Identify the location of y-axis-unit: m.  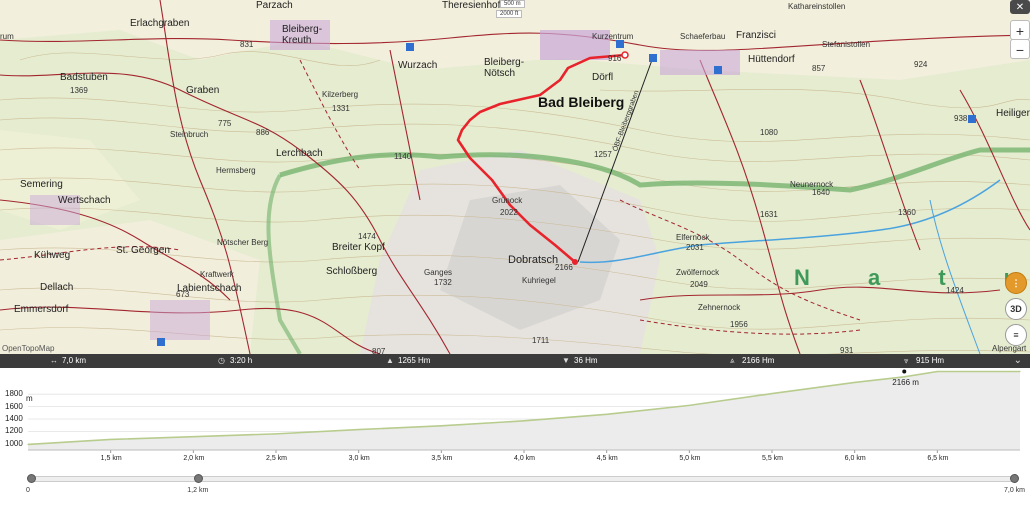
(29, 398).